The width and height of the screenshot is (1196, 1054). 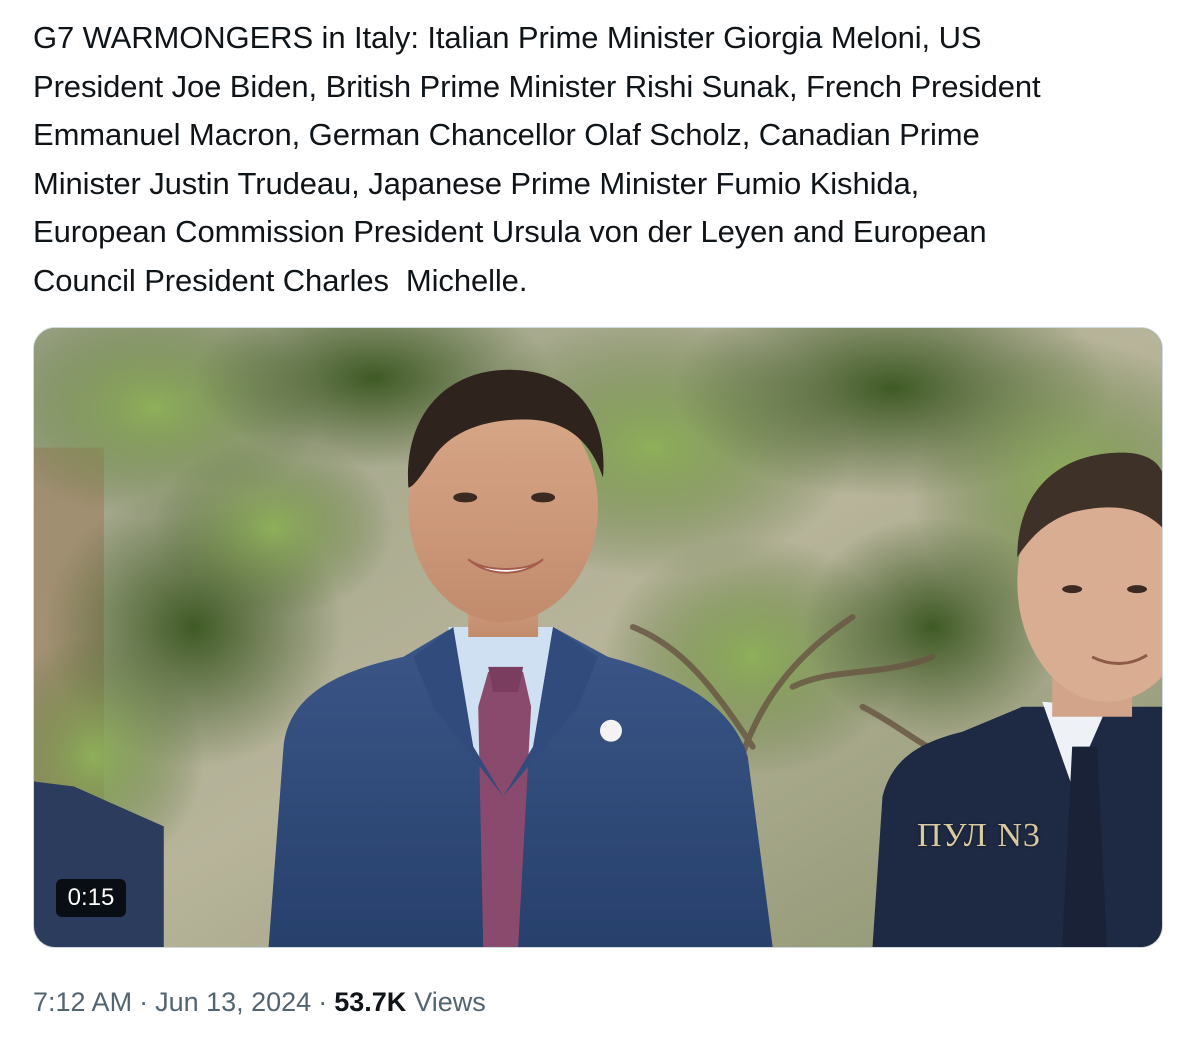 I want to click on tweet-time: 7:12 AM, so click(x=83, y=1002).